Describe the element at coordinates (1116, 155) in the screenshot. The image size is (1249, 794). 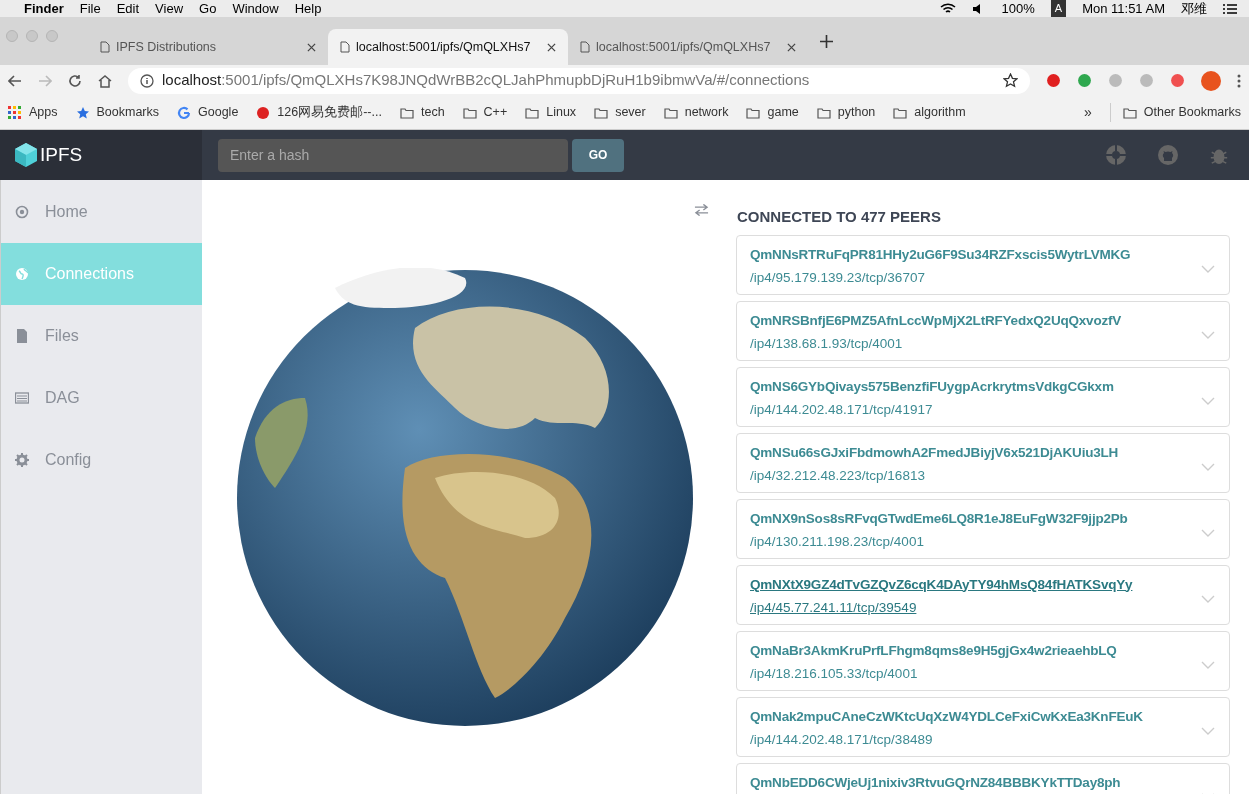
I see `support-icon` at that location.